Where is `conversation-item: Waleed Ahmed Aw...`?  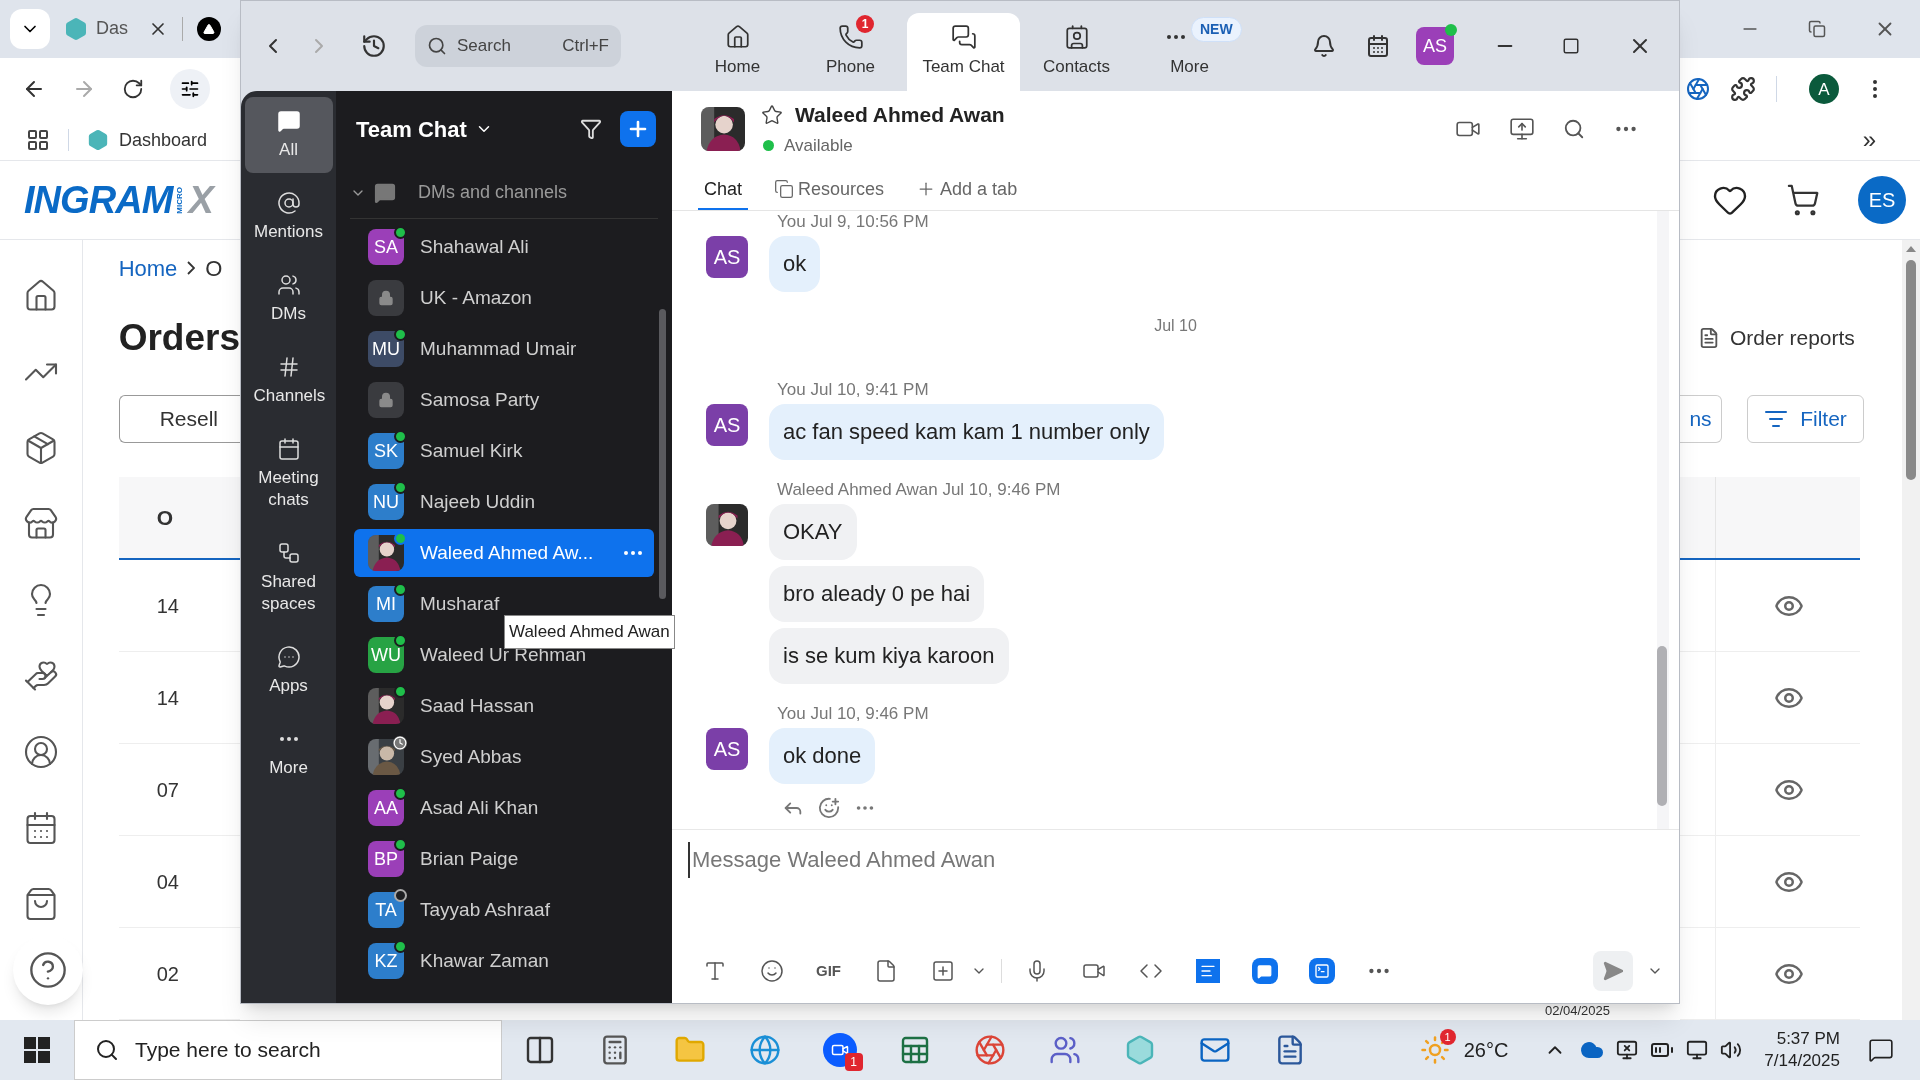 conversation-item: Waleed Ahmed Aw... is located at coordinates (504, 553).